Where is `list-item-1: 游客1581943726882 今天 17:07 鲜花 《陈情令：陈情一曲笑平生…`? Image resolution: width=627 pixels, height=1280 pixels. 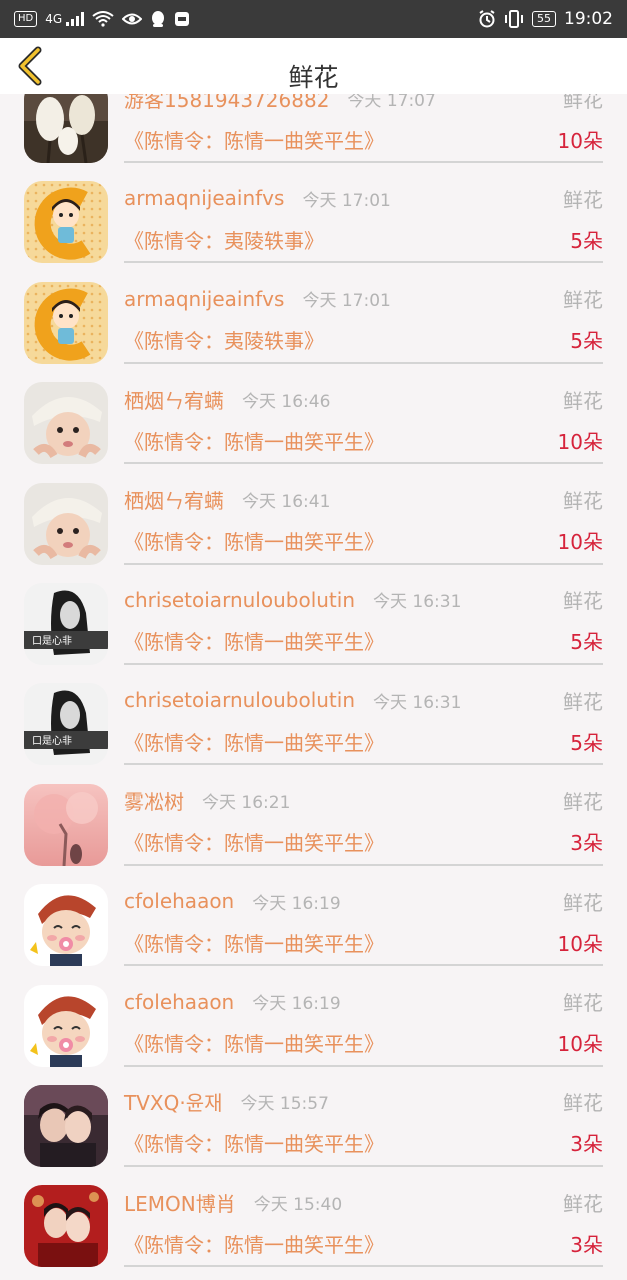
list-item-1: 游客1581943726882 今天 17:07 鲜花 《陈情令：陈情一曲笑平生… is located at coordinates (313, 128).